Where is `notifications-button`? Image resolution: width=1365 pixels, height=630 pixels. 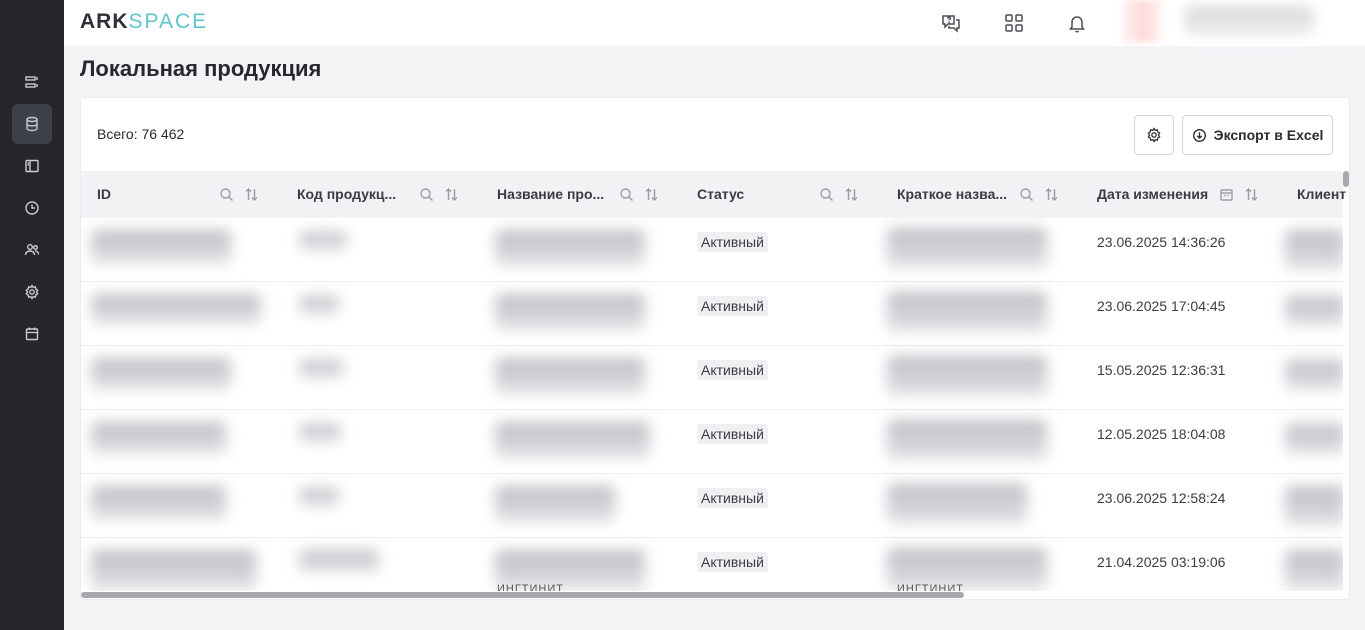
notifications-button is located at coordinates (1077, 23).